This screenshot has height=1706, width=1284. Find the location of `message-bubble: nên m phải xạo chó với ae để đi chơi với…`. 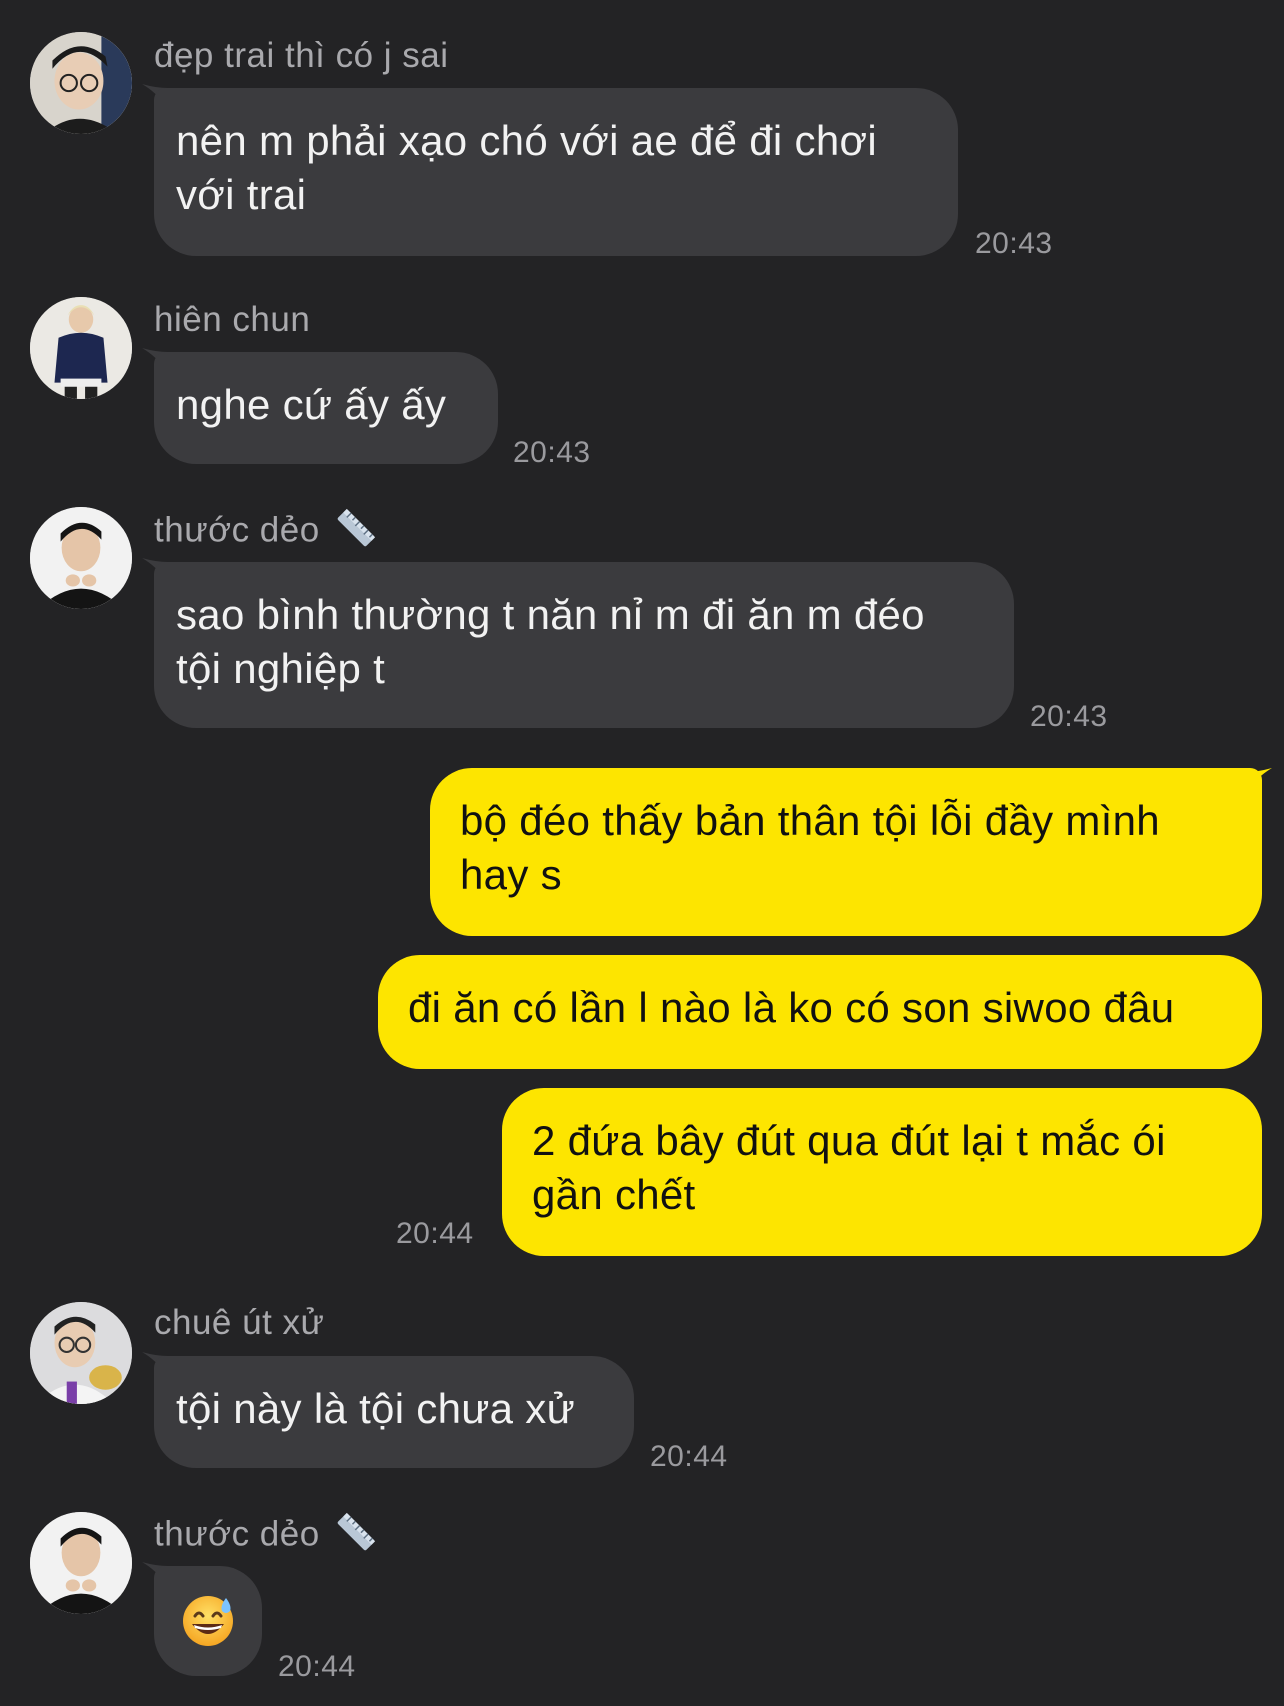

message-bubble: nên m phải xạo chó với ae để đi chơi với… is located at coordinates (556, 172).